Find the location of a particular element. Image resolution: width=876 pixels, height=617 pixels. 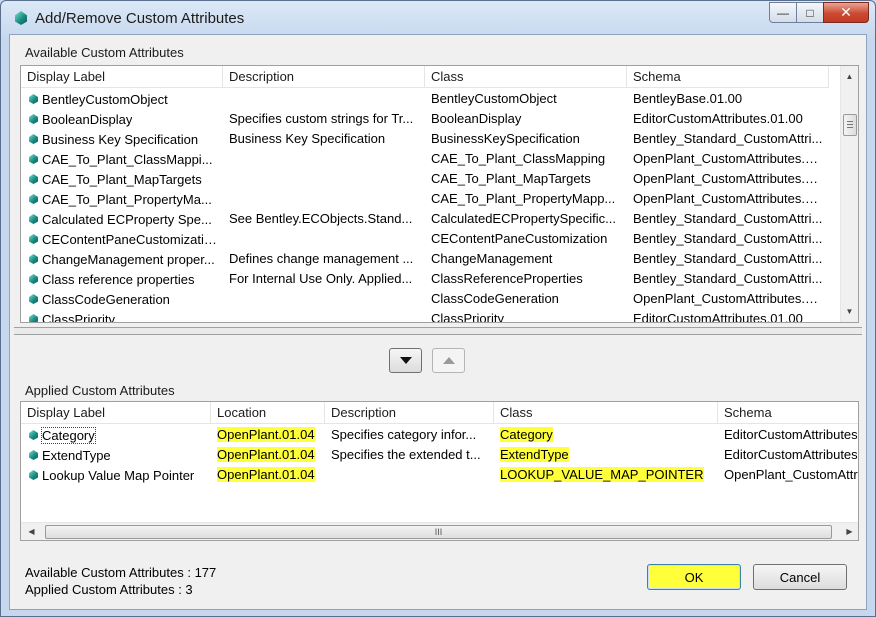

row-label: BentleyCustomObject is located at coordinates (105, 99).